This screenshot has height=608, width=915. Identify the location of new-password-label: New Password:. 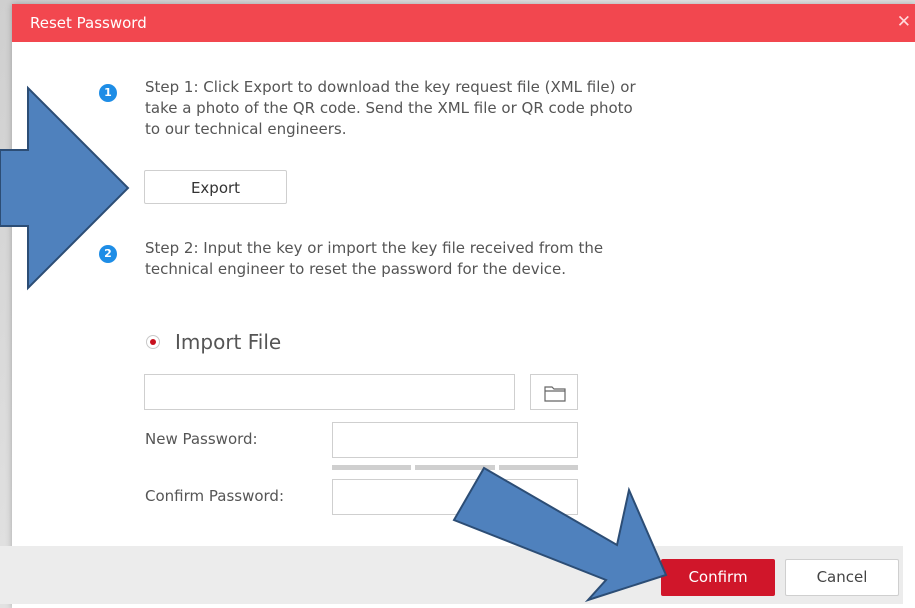
(201, 439).